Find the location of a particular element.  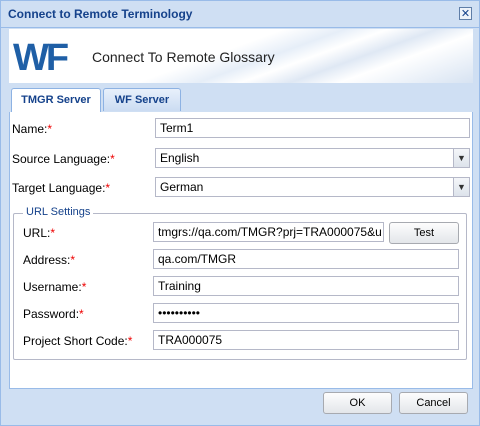

header-banner: WF Connect To Remote Glossary is located at coordinates (241, 56).